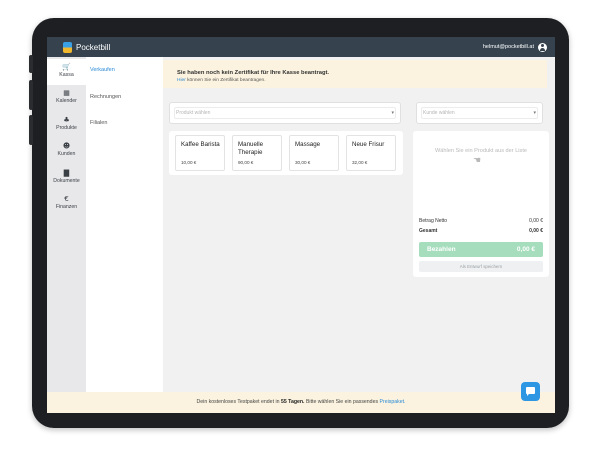 Image resolution: width=600 pixels, height=450 pixels. I want to click on cart-empty-message: Wählen Sie ein Produkt aus der Liste, so click(481, 151).